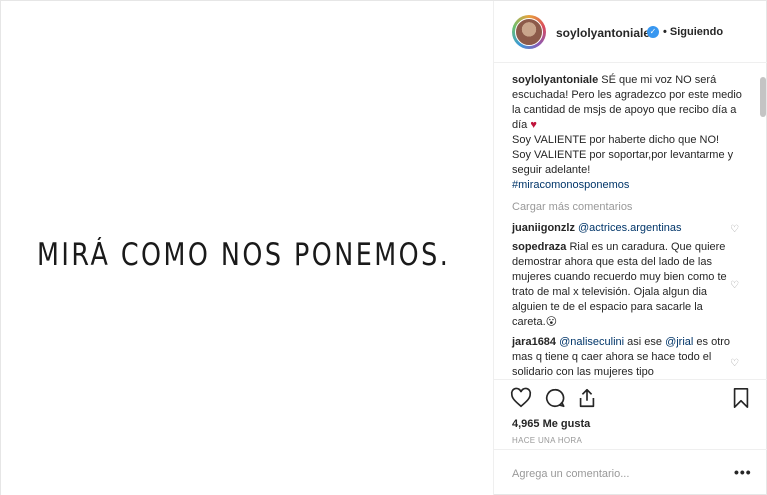  What do you see at coordinates (653, 32) in the screenshot?
I see `verified-badge-icon: ✓` at bounding box center [653, 32].